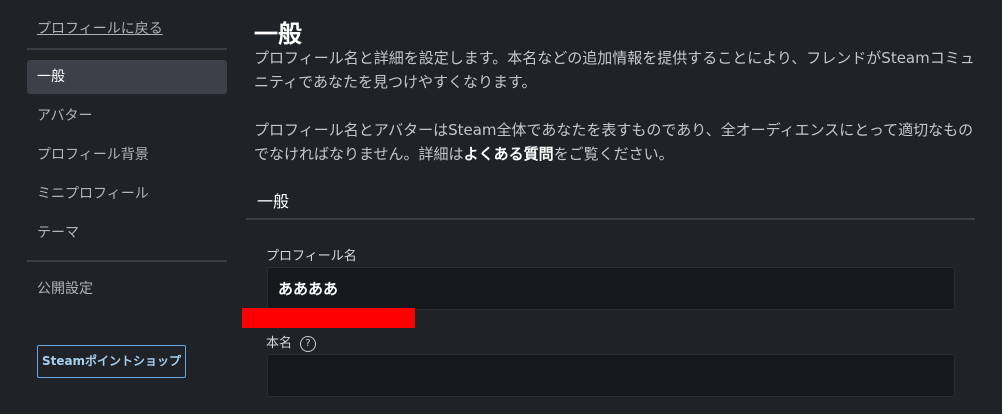  Describe the element at coordinates (613, 154) in the screenshot. I see `description-text: をご覧ください。` at that location.